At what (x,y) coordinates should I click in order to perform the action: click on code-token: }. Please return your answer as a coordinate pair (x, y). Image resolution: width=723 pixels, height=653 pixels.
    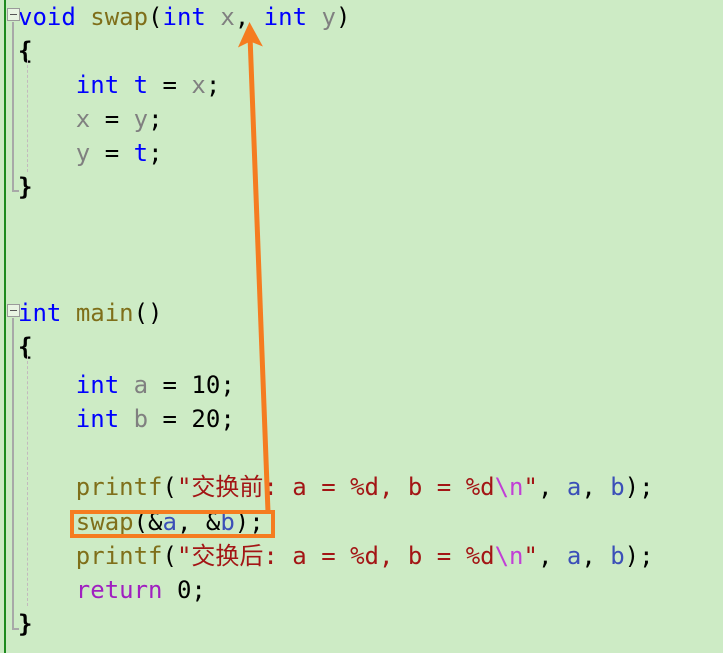
    Looking at the image, I should click on (25, 624).